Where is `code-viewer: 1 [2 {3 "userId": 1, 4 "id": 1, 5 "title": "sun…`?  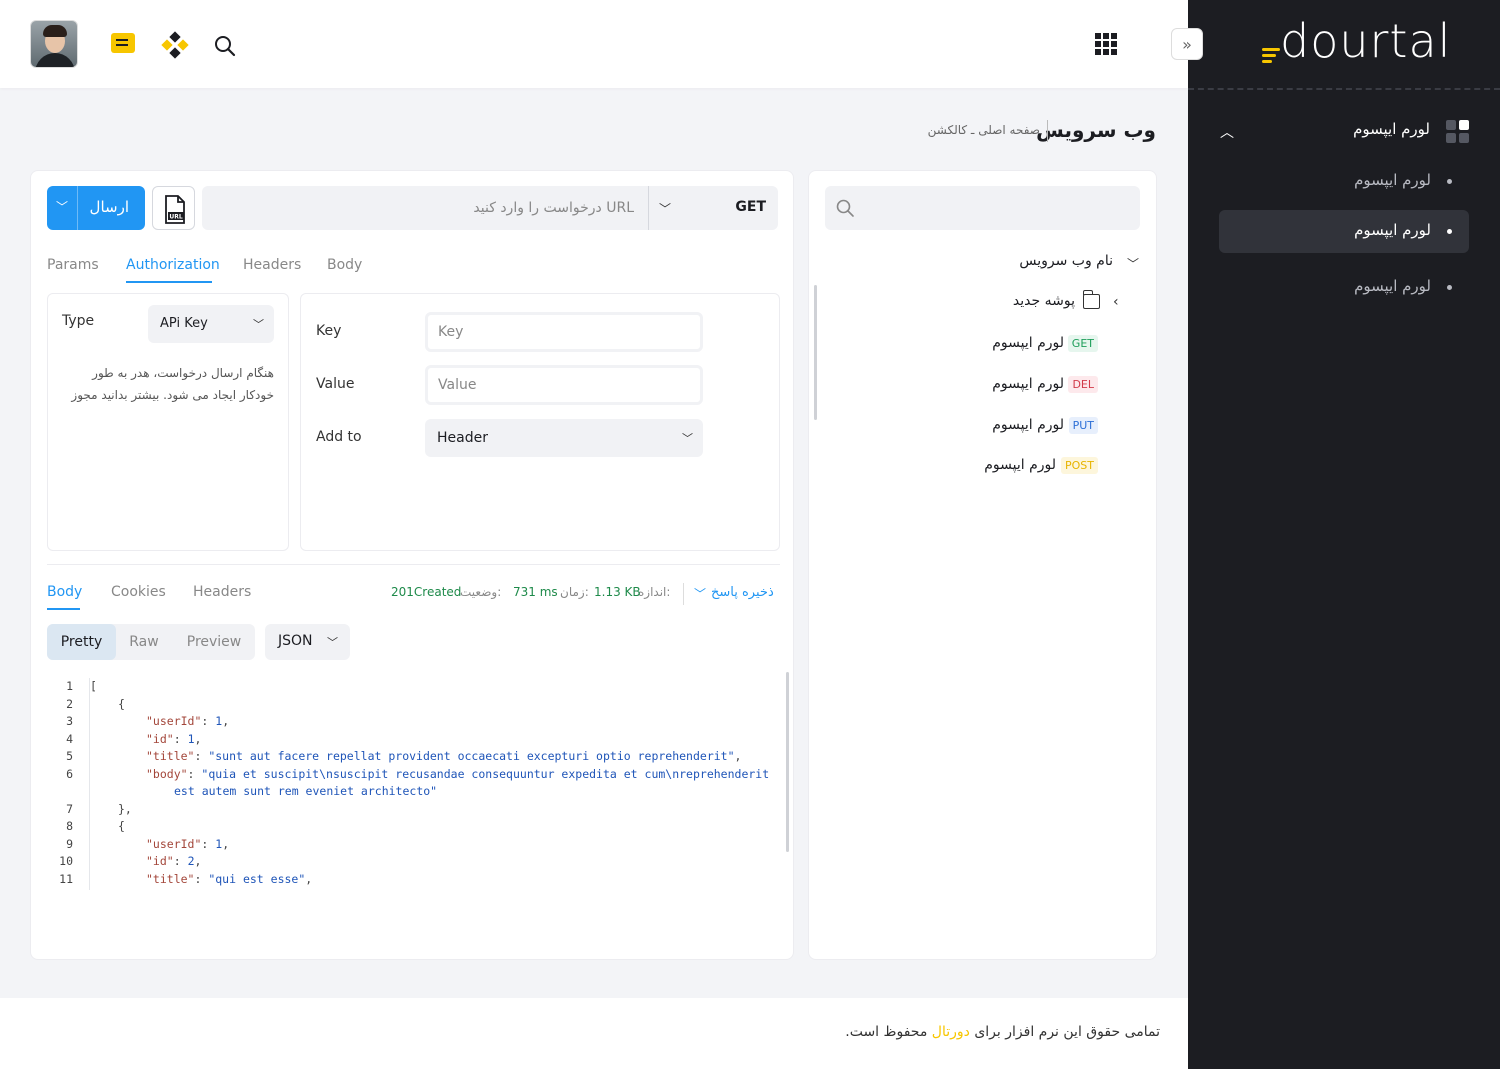
code-viewer: 1 [2 {3 "userId": 1, 4 "id": 1, 5 "title": "sun… is located at coordinates (417, 783).